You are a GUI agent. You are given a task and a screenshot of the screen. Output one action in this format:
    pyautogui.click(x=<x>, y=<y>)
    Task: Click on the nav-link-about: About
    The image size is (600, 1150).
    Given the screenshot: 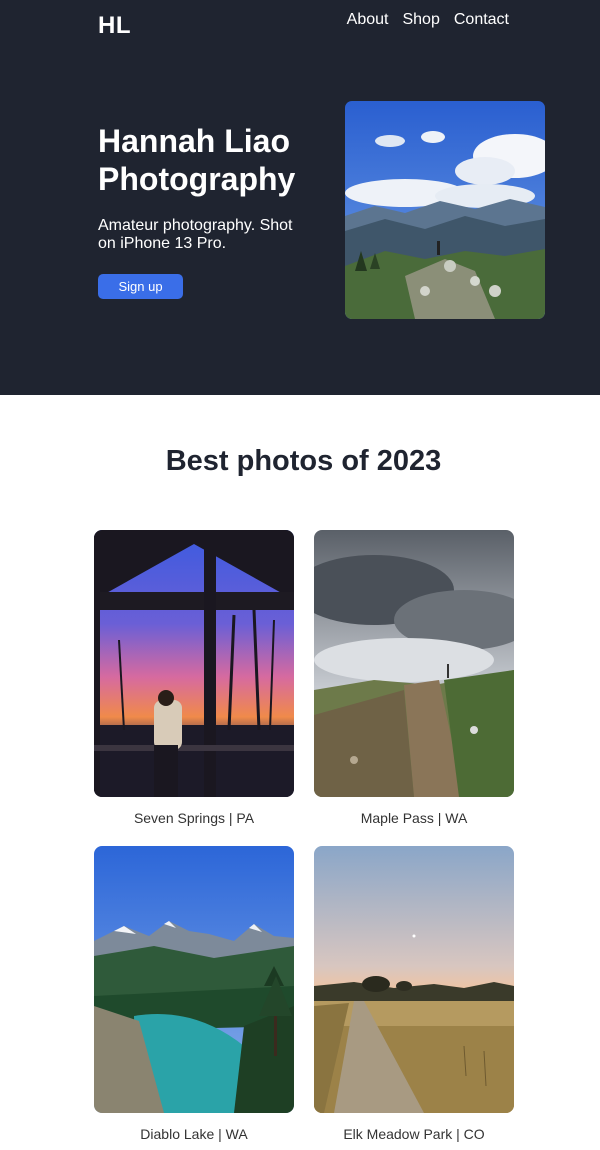 What is the action you would take?
    pyautogui.click(x=368, y=20)
    